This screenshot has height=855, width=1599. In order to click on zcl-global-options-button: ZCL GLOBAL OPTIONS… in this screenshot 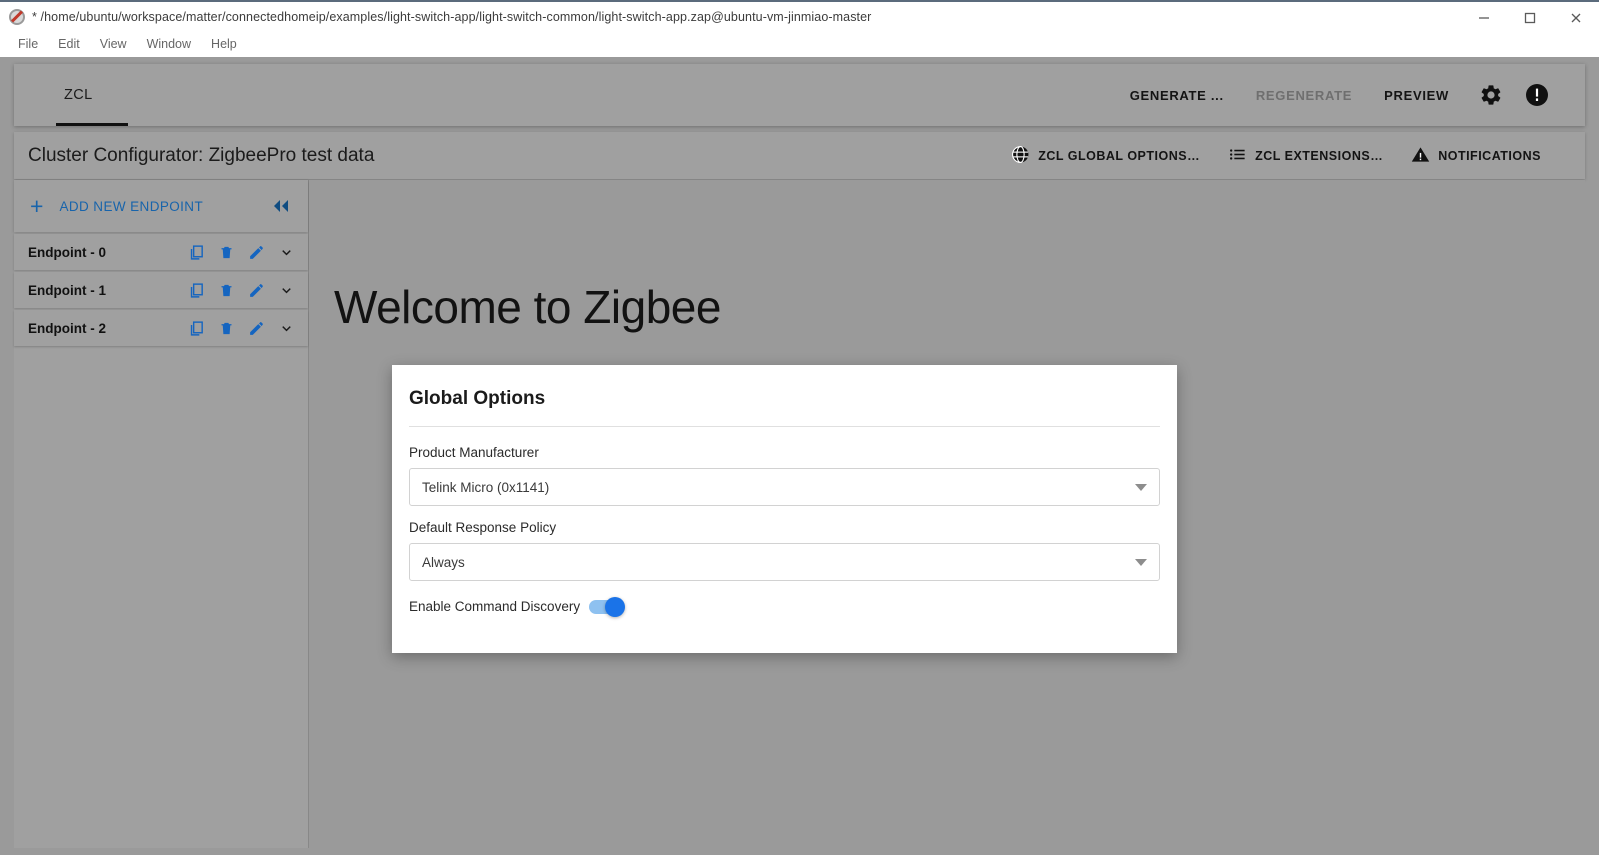, I will do `click(1105, 156)`.